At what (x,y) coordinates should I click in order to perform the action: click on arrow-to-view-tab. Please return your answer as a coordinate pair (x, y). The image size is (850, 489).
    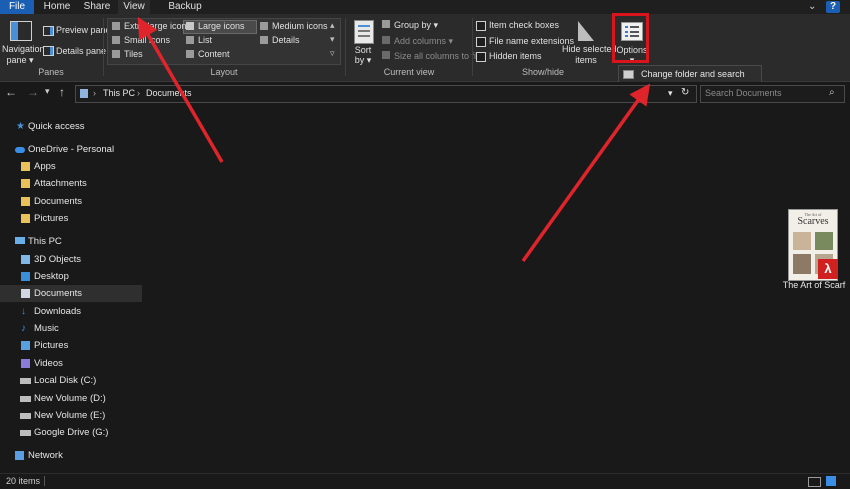
    Looking at the image, I should click on (180, 89).